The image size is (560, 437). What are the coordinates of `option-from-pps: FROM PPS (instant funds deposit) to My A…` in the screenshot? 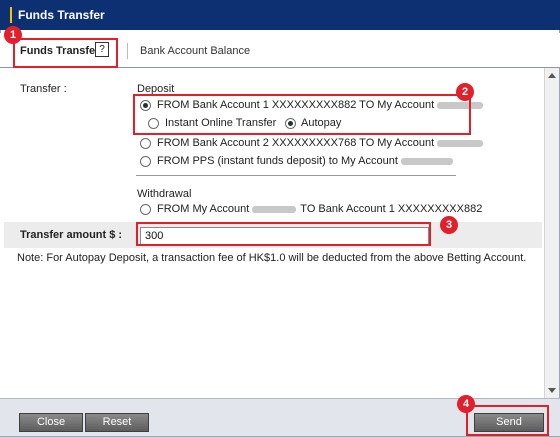 It's located at (305, 161).